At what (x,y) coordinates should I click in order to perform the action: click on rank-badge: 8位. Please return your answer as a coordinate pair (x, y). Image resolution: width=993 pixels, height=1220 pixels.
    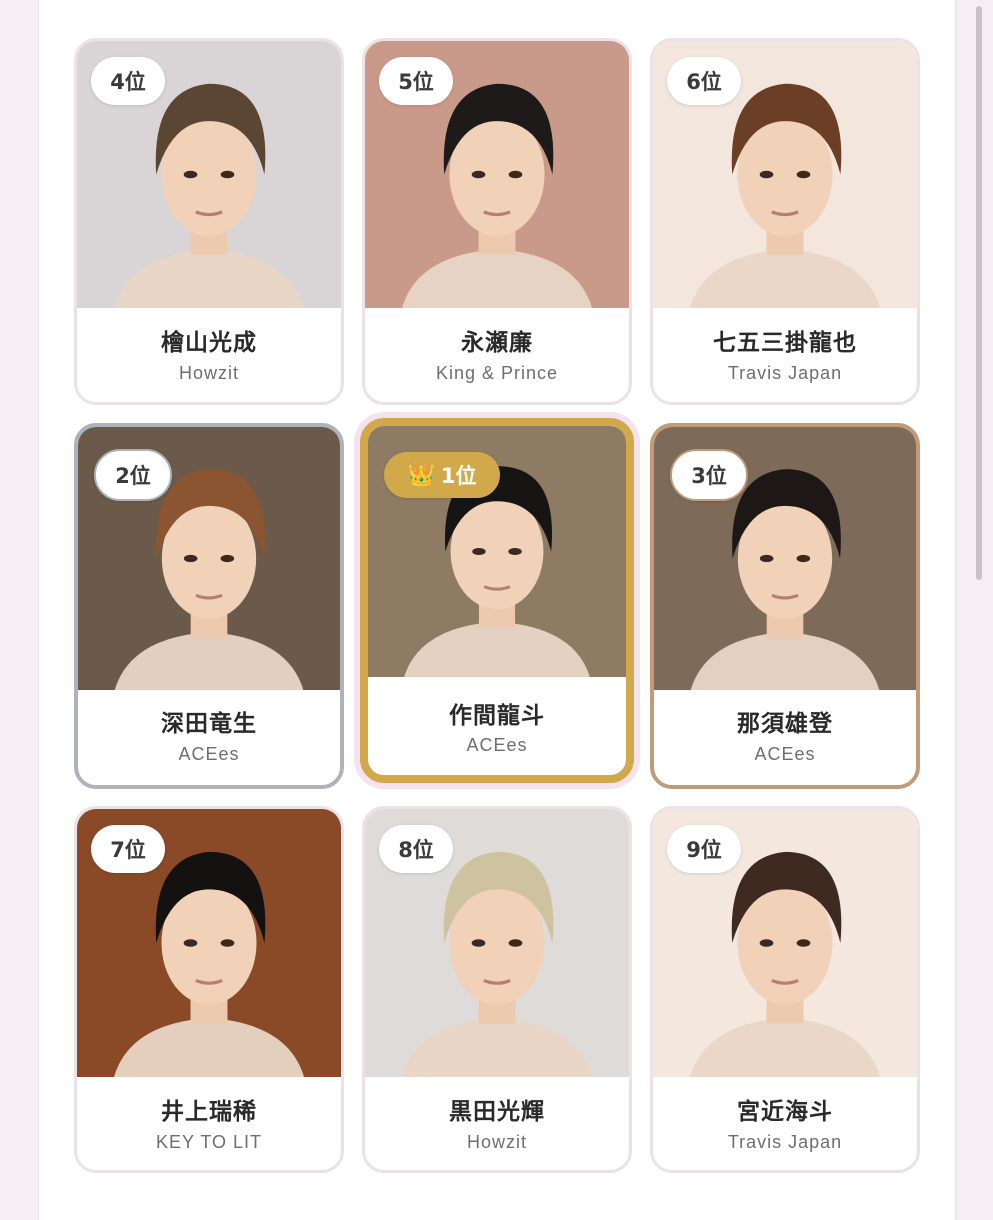
    Looking at the image, I should click on (416, 849).